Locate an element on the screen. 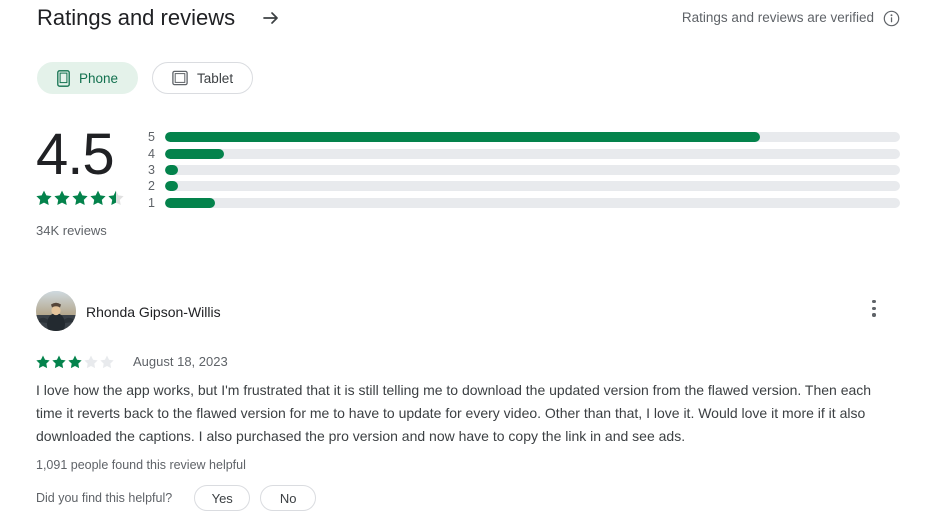 The height and width of the screenshot is (525, 937). histogram-label: 3 is located at coordinates (151, 169).